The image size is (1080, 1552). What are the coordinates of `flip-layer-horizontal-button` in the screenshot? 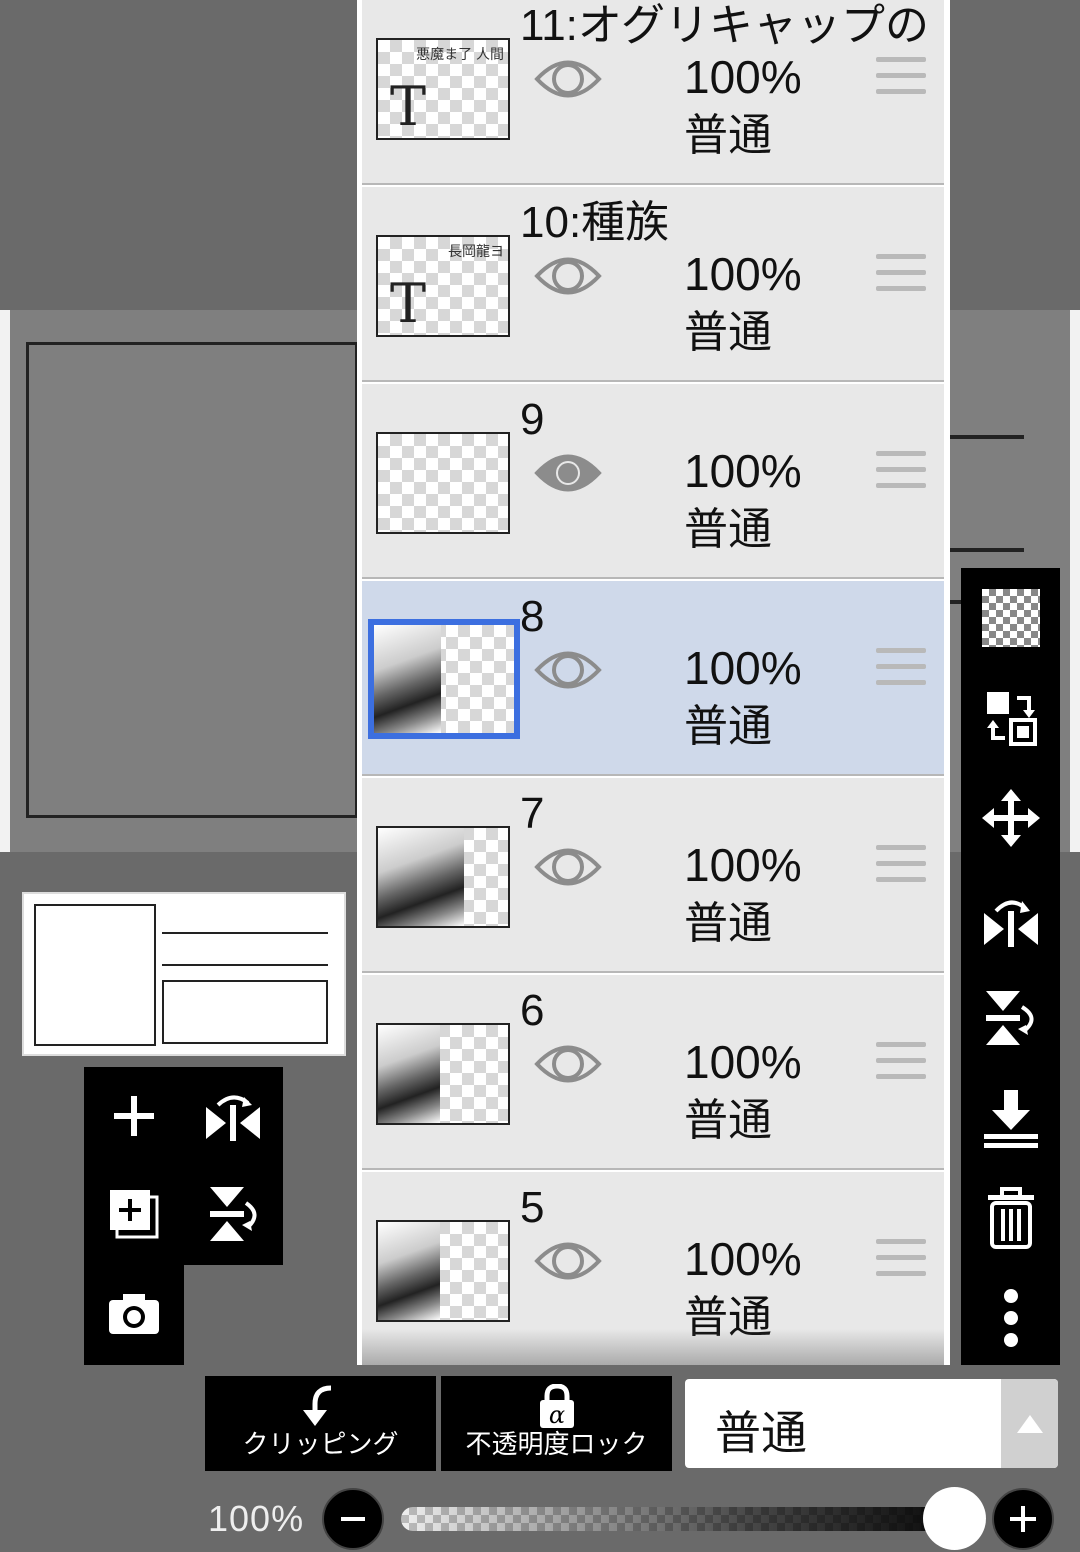 It's located at (1010, 918).